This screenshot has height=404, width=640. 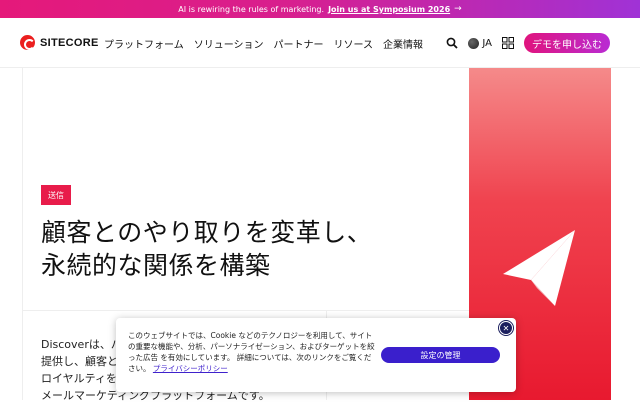 I want to click on nav-company: 企業情報, so click(x=403, y=43).